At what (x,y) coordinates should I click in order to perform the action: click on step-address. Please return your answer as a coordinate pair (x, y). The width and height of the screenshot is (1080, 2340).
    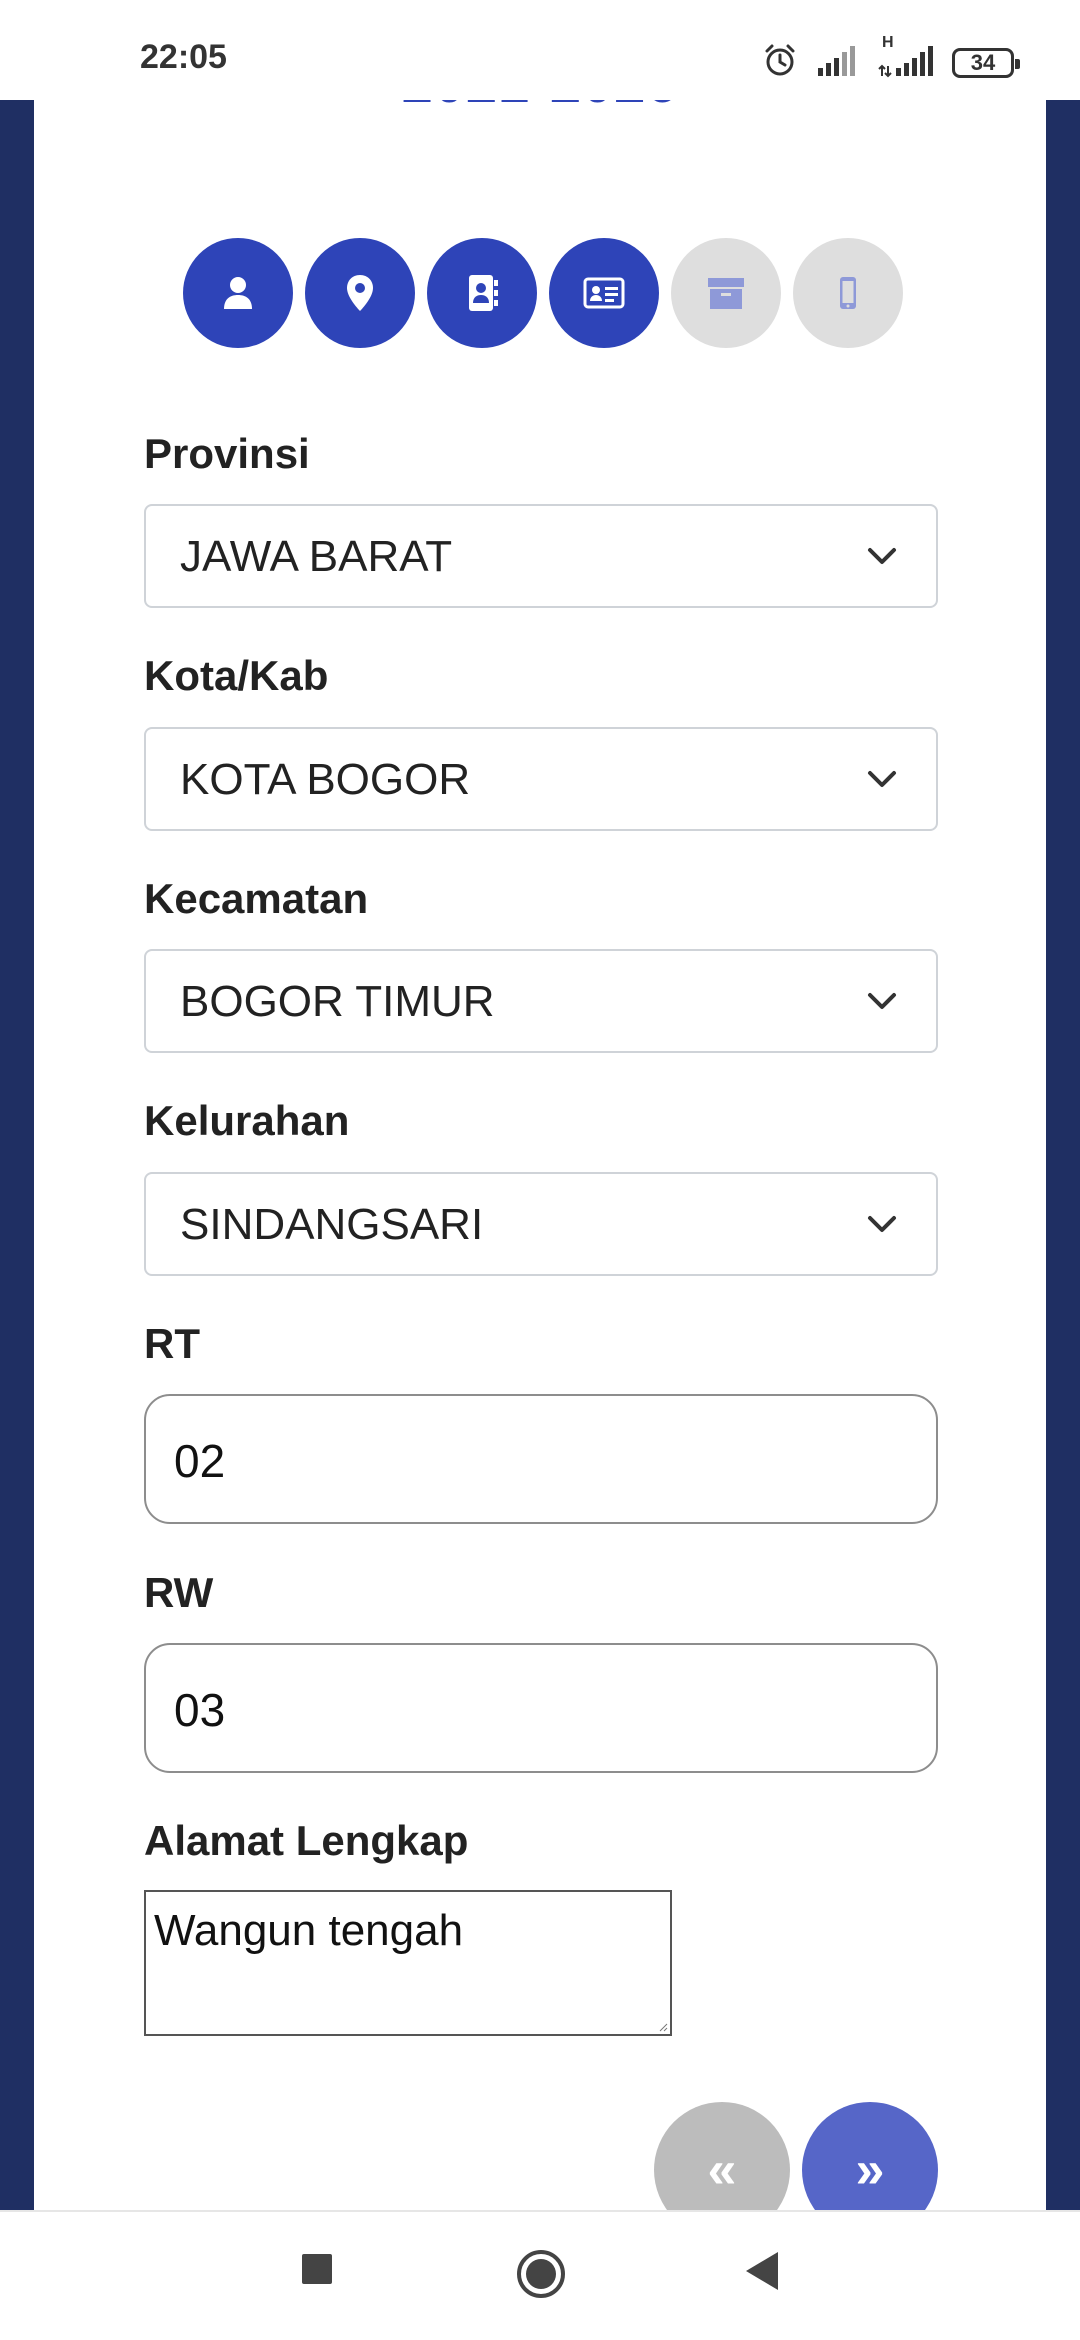
    Looking at the image, I should click on (360, 293).